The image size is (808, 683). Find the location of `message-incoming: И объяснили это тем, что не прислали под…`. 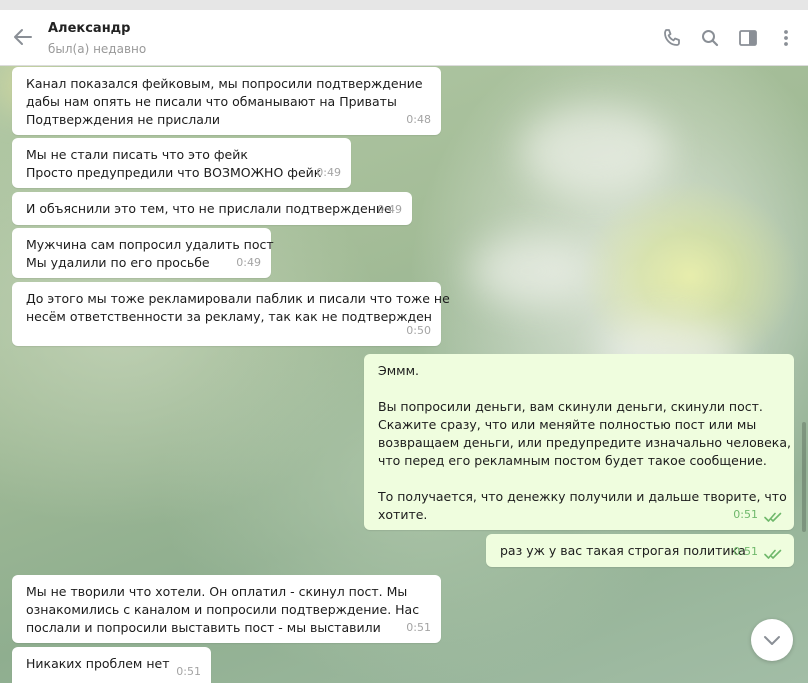

message-incoming: И объяснили это тем, что не прислали под… is located at coordinates (212, 208).